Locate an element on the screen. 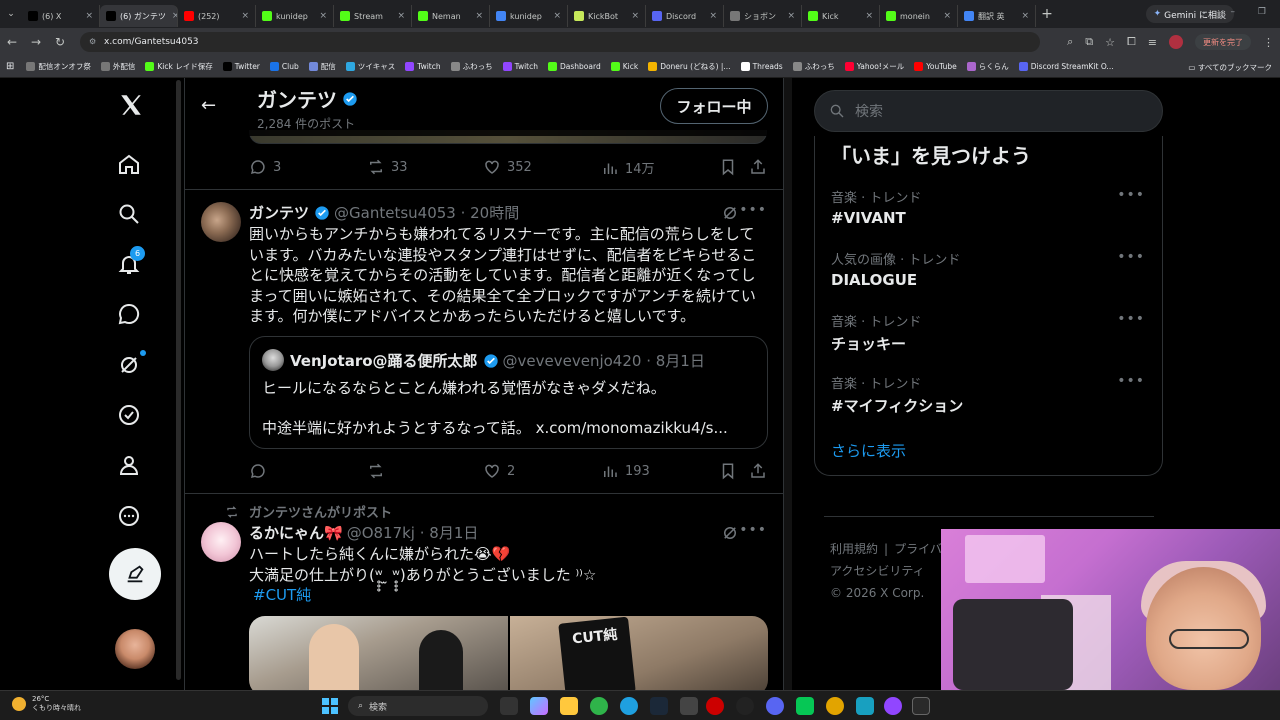 The height and width of the screenshot is (720, 1280). account-avatar is located at coordinates (135, 649).